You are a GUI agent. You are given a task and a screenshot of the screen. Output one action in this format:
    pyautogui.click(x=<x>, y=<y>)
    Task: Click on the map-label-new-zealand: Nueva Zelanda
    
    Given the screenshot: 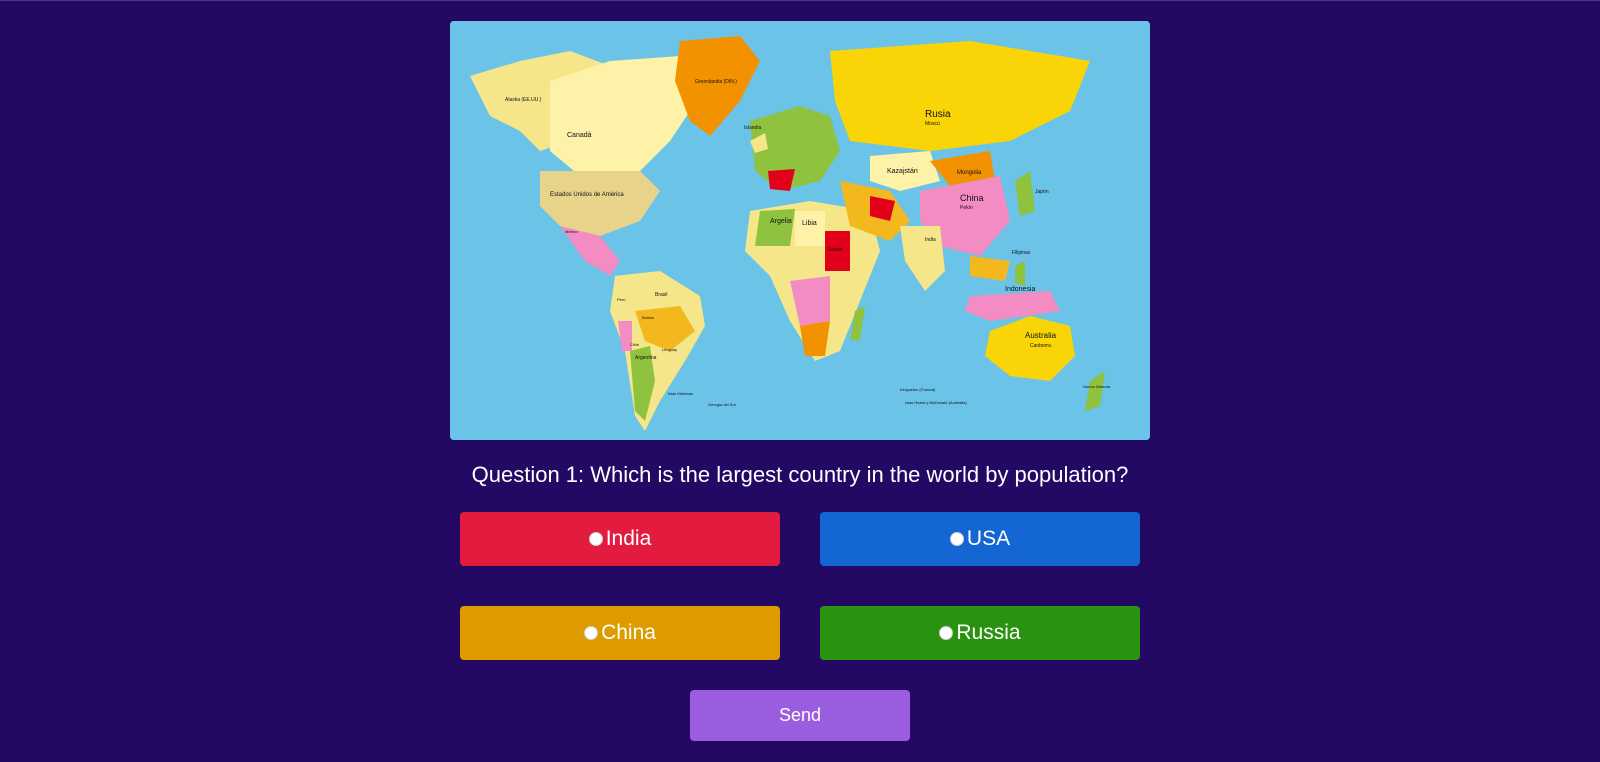 What is the action you would take?
    pyautogui.click(x=1097, y=386)
    